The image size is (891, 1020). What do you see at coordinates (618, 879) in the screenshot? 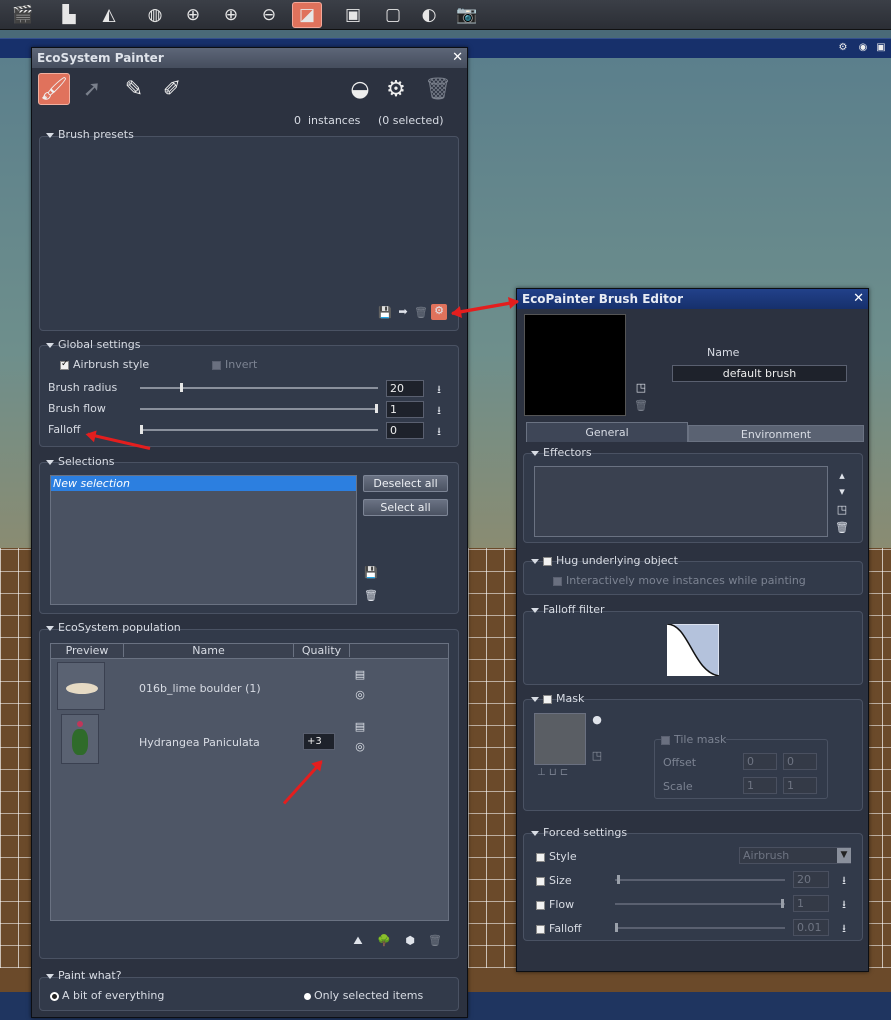
I see `size-thumb` at bounding box center [618, 879].